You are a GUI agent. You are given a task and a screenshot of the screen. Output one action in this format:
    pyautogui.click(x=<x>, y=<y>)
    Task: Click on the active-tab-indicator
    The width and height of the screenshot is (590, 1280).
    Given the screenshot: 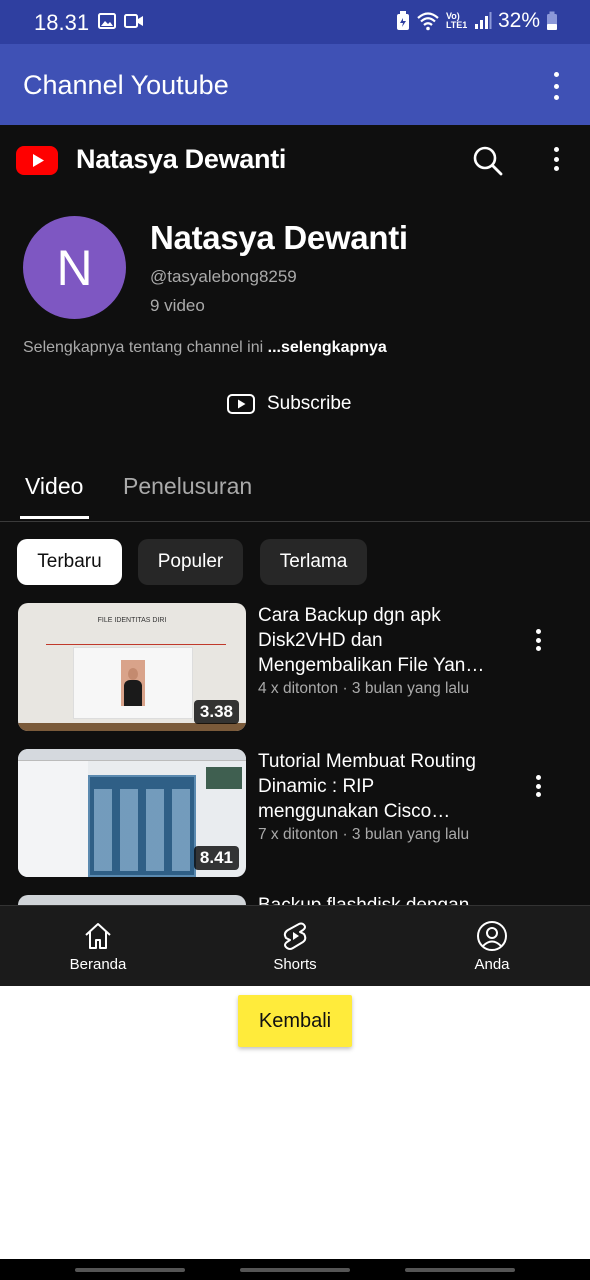 What is the action you would take?
    pyautogui.click(x=54, y=517)
    